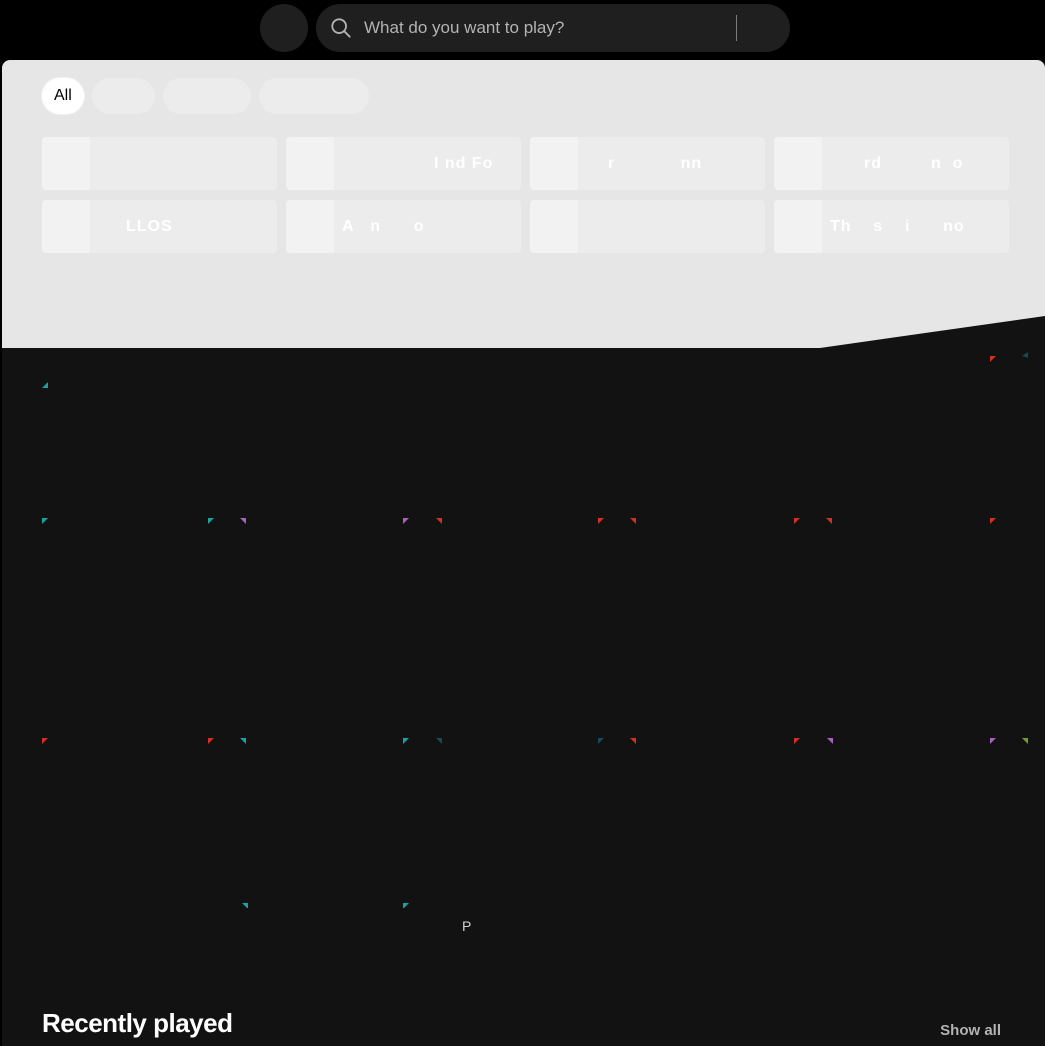  Describe the element at coordinates (383, 226) in the screenshot. I see `shortcut-label: A n o` at that location.